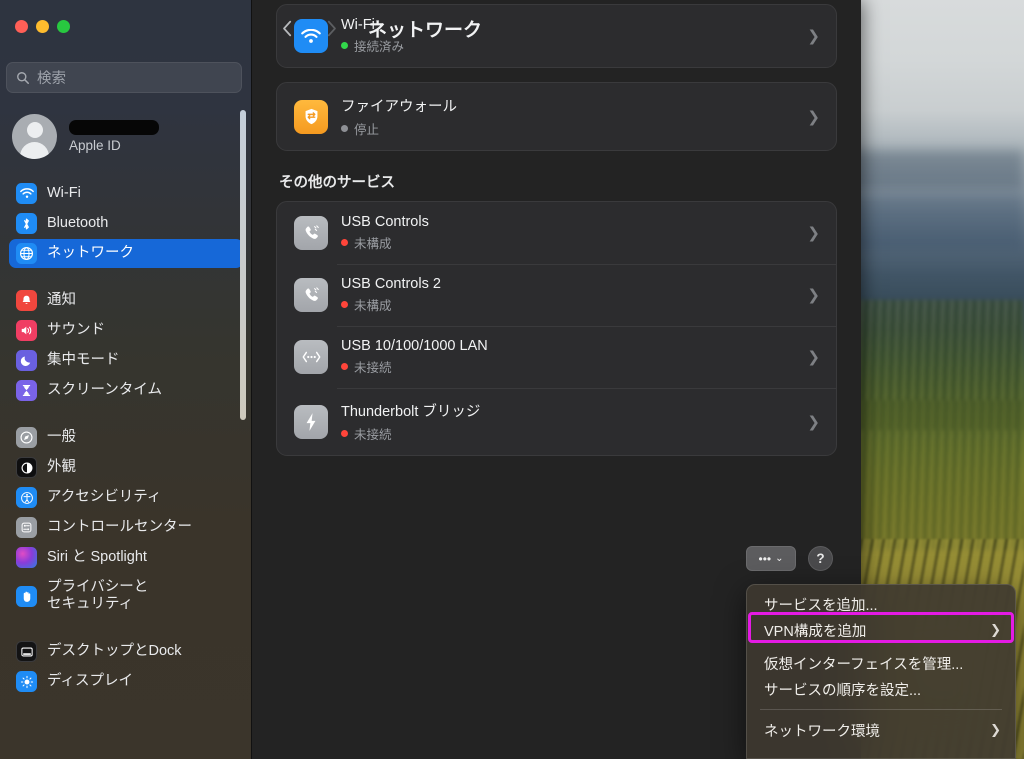 The image size is (1024, 759). I want to click on sidebar-item-label: ディスプレイ, so click(90, 680).